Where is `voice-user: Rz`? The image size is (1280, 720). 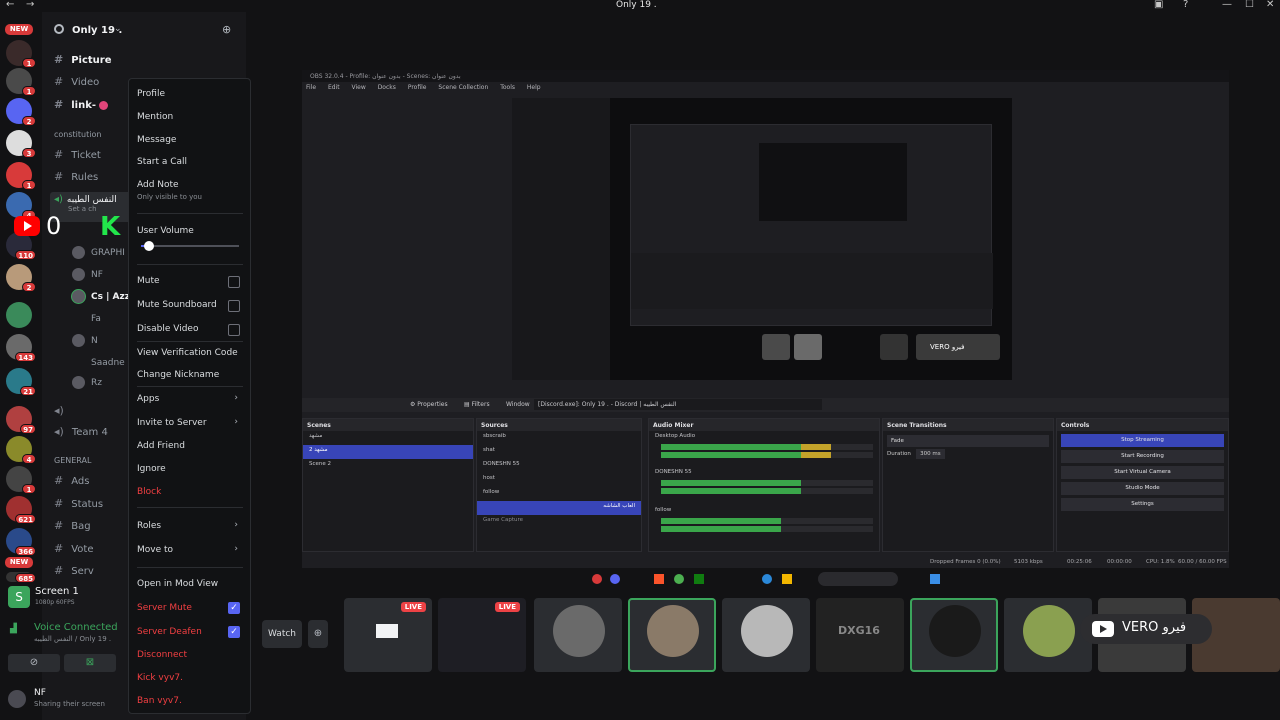
voice-user: Rz is located at coordinates (87, 382).